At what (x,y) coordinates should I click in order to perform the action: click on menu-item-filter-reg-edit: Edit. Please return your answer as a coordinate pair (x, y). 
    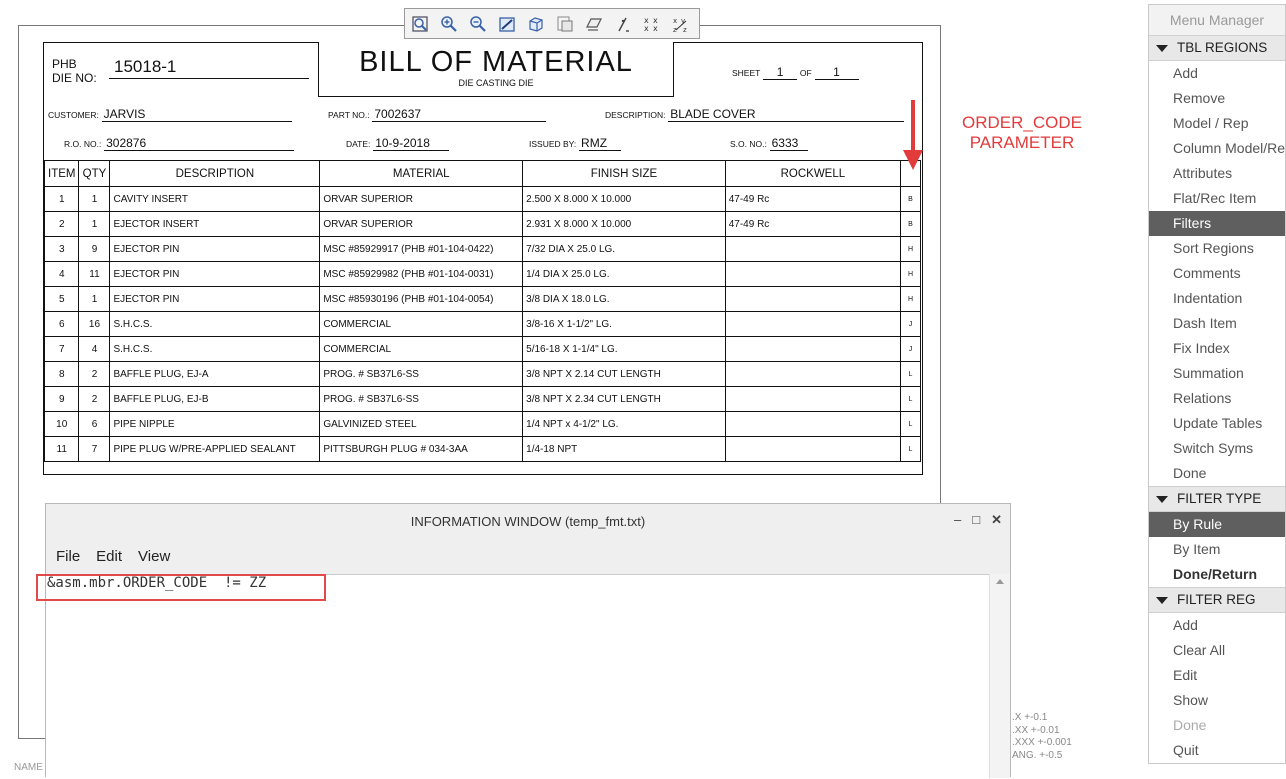
    Looking at the image, I should click on (1217, 675).